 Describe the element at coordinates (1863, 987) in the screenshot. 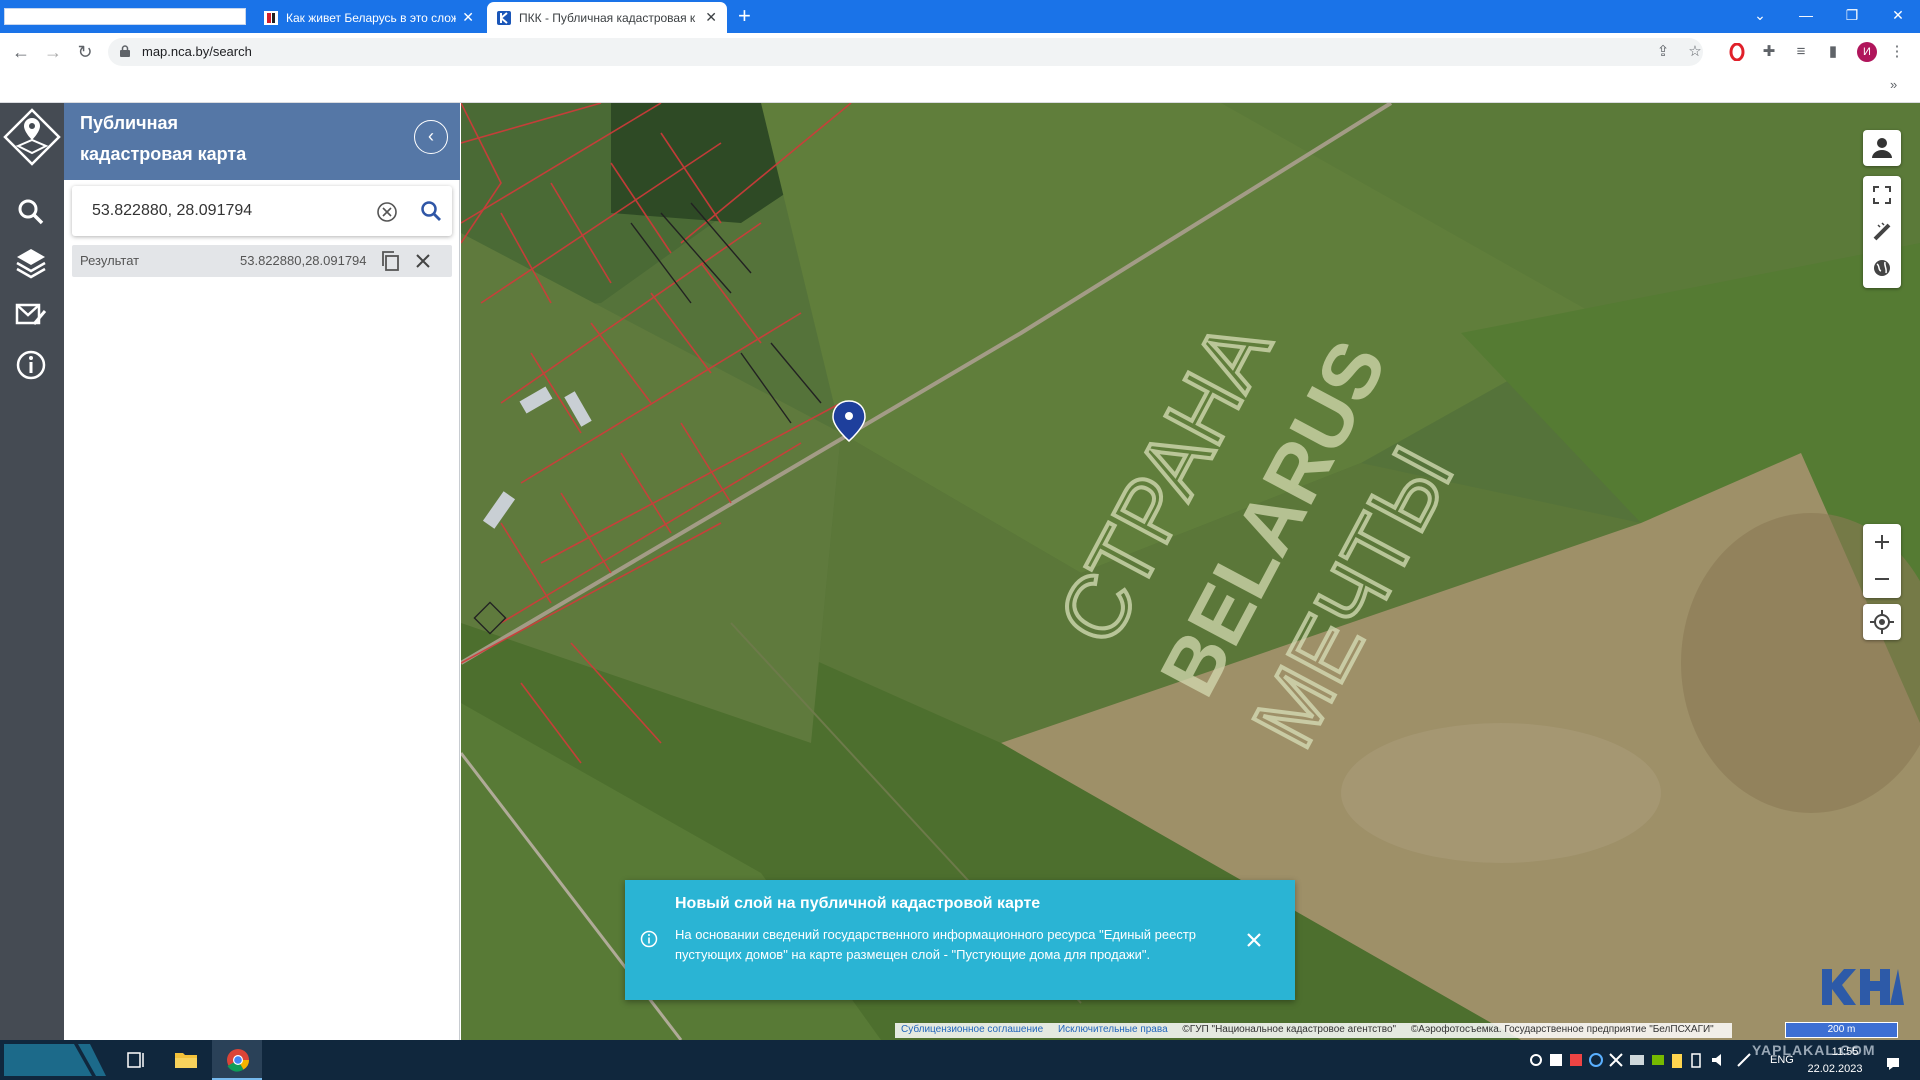

I see `nka-brand-logo` at that location.